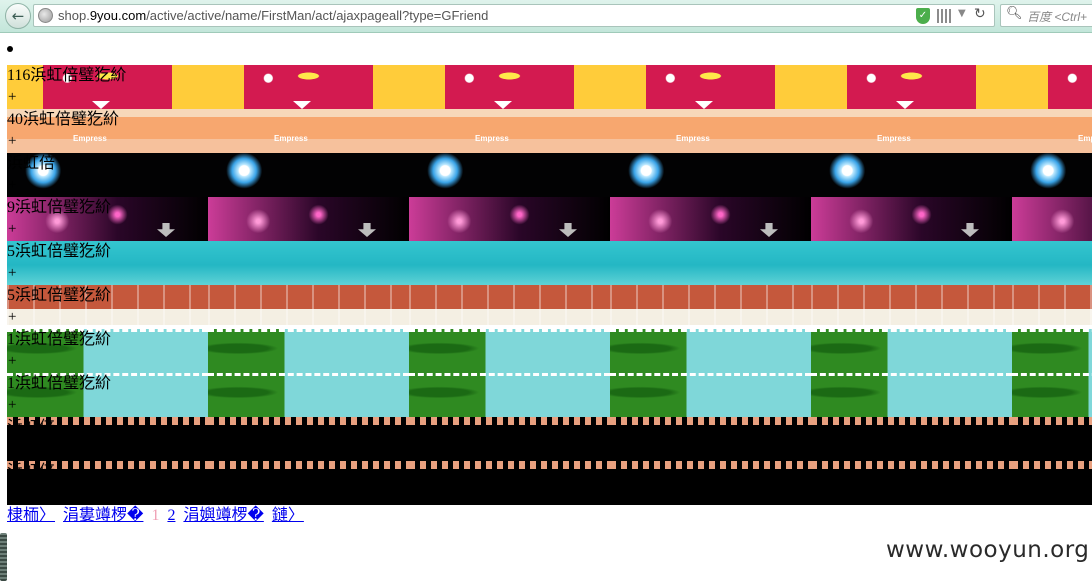 Image resolution: width=1092 pixels, height=581 pixels. I want to click on current-page: 1, so click(155, 515).